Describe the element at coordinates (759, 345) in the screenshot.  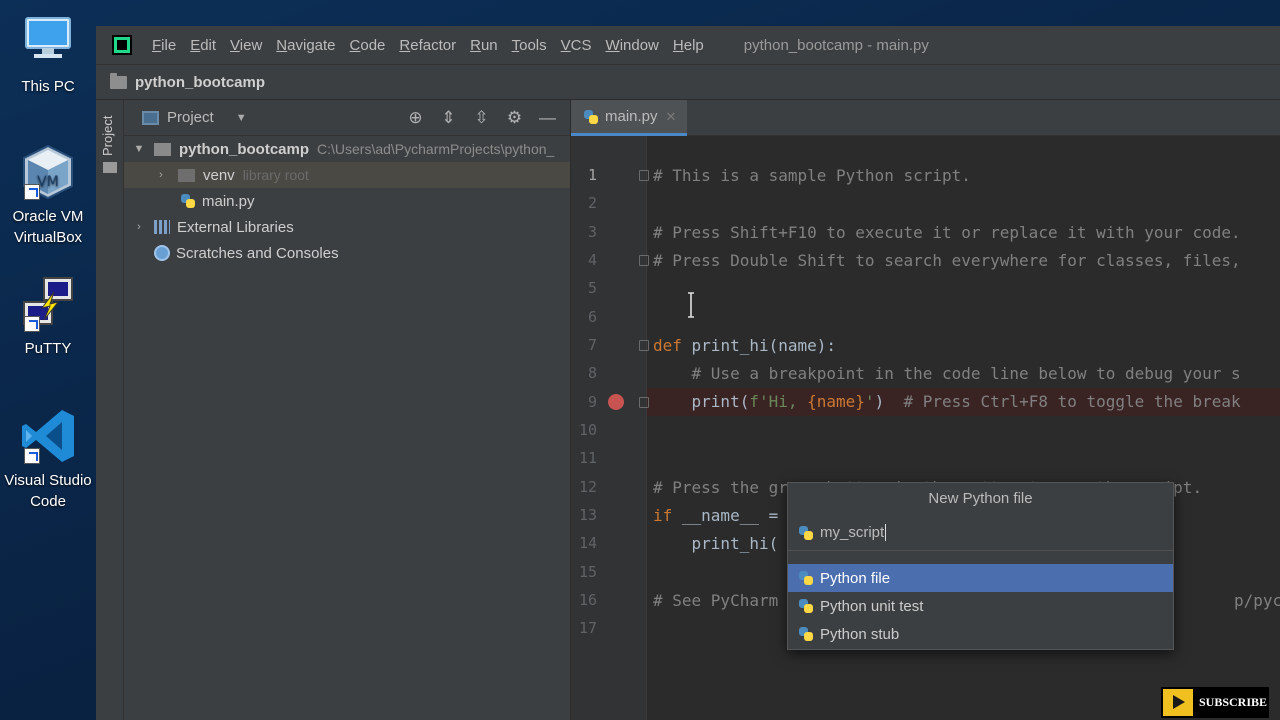
I see `code-token: print_hi(name):` at that location.